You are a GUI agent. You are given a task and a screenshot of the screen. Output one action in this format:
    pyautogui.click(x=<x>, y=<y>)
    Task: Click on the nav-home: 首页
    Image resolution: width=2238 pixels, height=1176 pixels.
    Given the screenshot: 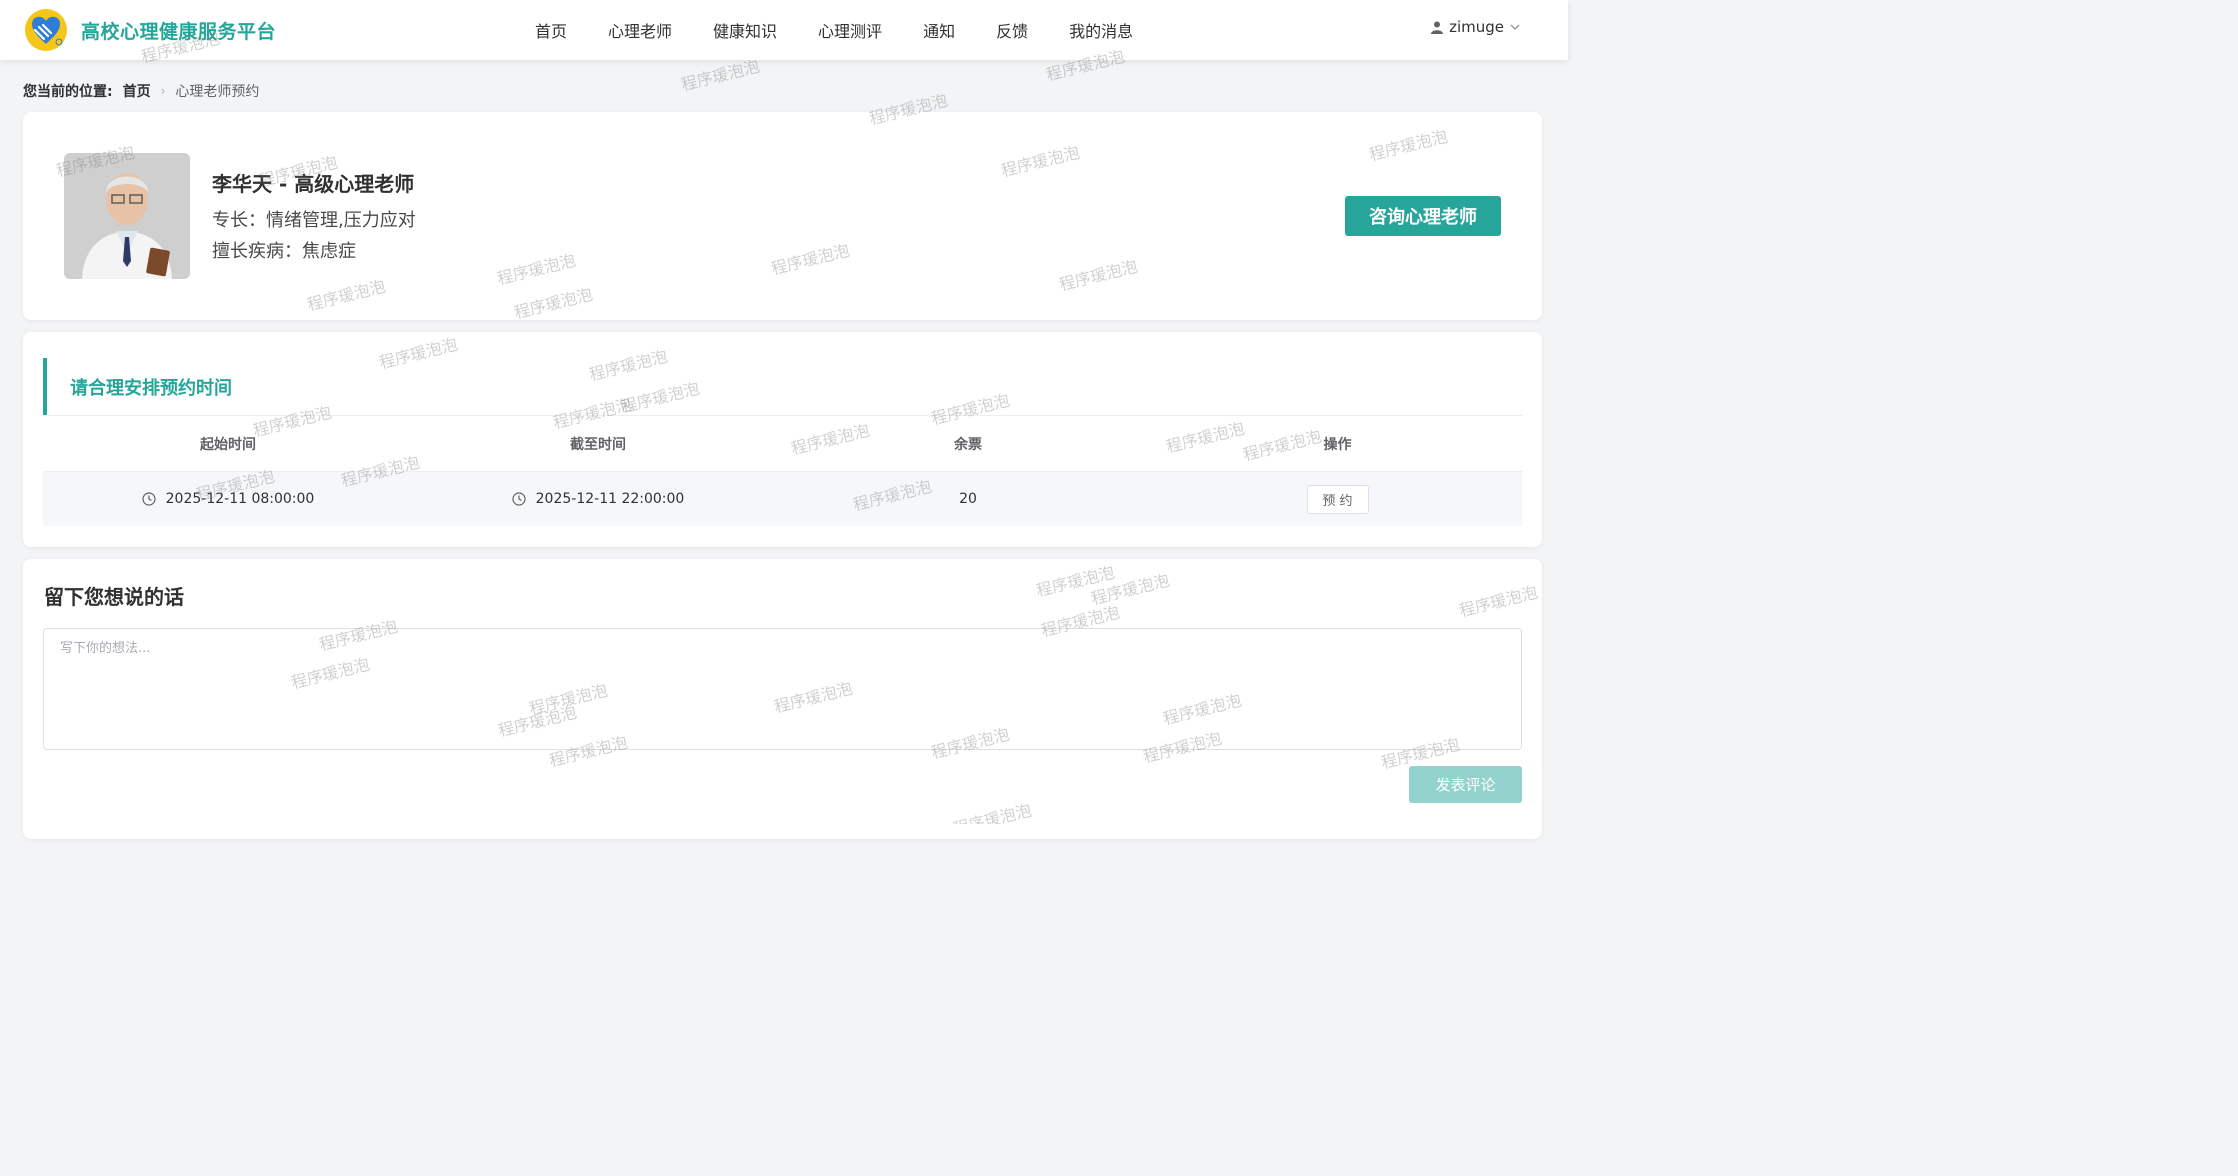 What is the action you would take?
    pyautogui.click(x=551, y=30)
    